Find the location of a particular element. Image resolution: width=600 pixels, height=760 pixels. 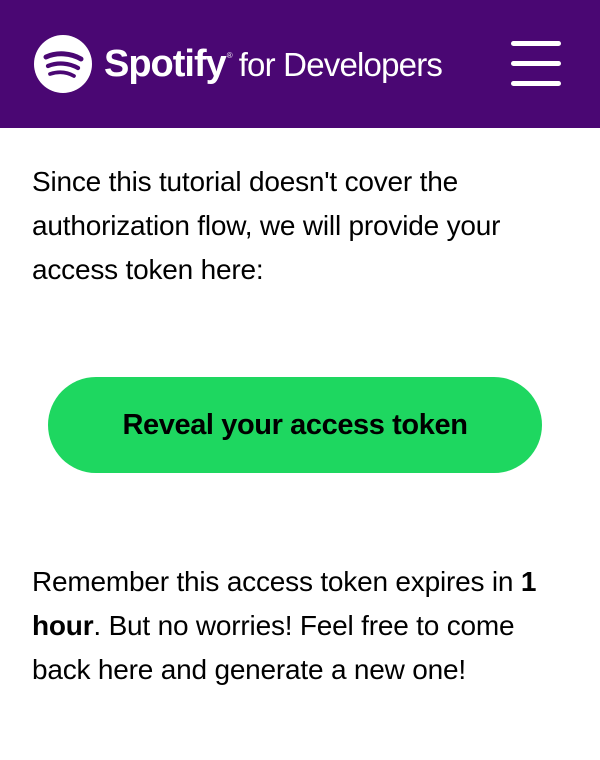

brand-logo-link: Spotify ® for Developers is located at coordinates (238, 64).